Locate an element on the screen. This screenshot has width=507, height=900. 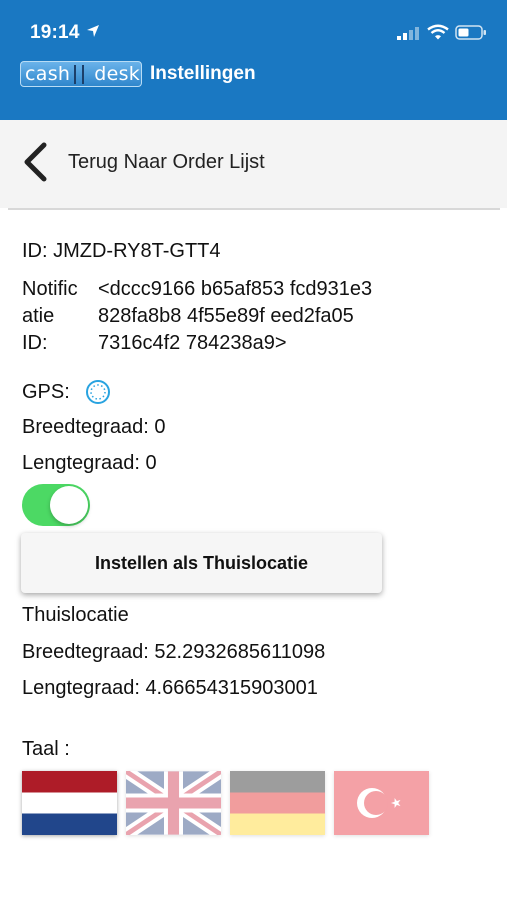
gps-row: GPS: is located at coordinates (67, 392).